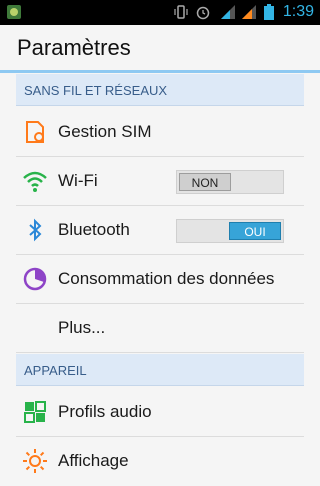  Describe the element at coordinates (74, 47) in the screenshot. I see `page-title: Paramètres` at that location.